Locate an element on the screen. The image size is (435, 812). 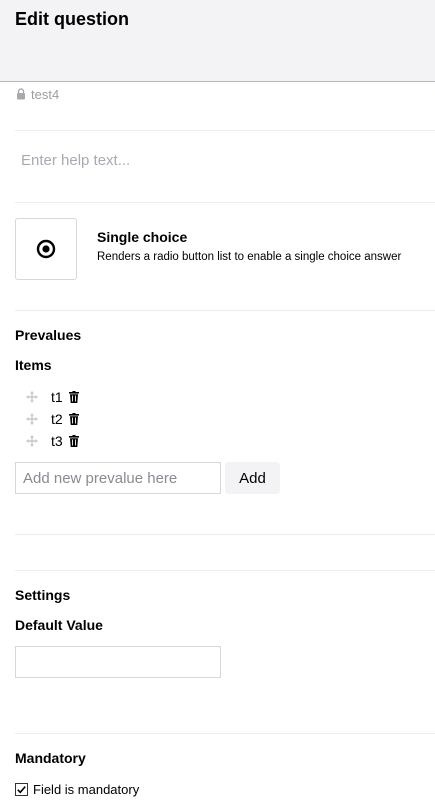
add-prevalue-button: Add is located at coordinates (252, 478).